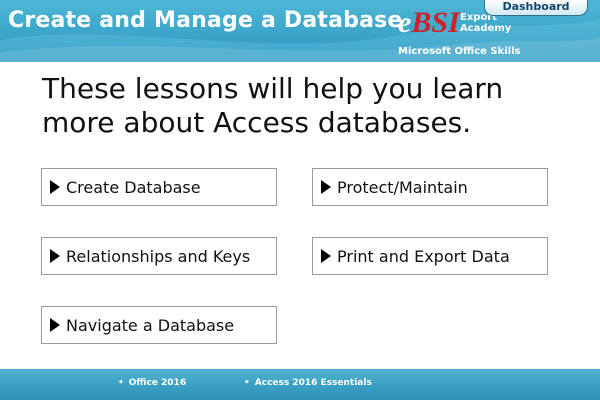 The image size is (600, 400). I want to click on lesson-button-label: Relationships and Keys, so click(158, 256).